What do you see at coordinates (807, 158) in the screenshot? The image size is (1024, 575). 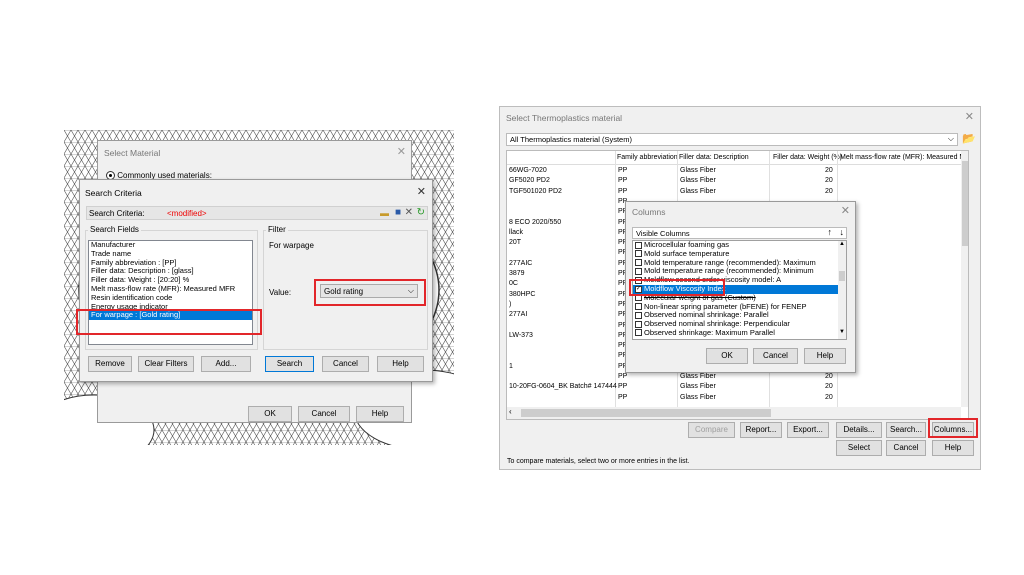 I see `header-filler-weight: Filler data: Weight (%)` at bounding box center [807, 158].